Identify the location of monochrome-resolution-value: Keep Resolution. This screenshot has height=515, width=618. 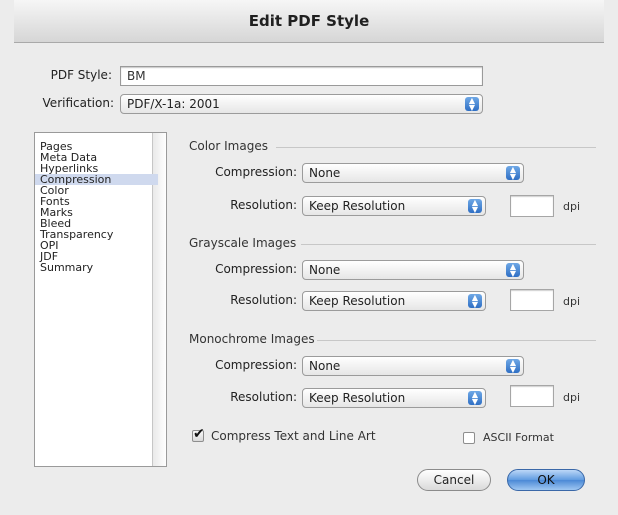
(357, 398).